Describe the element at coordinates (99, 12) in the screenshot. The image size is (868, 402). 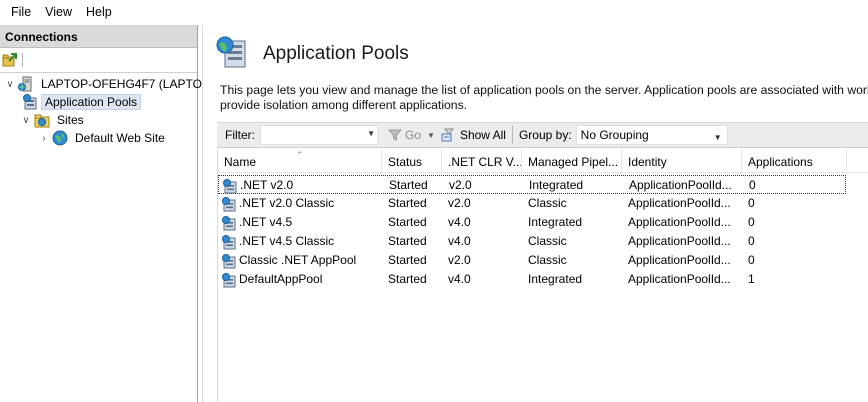
I see `menu-help: Help` at that location.